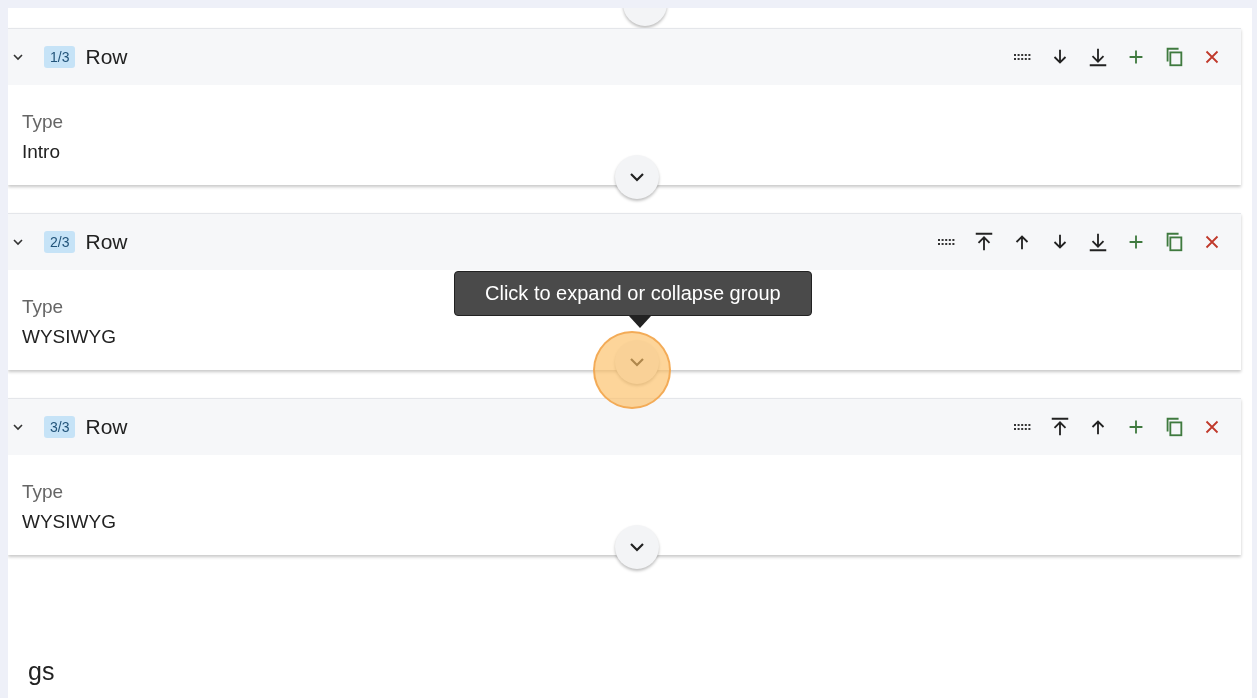  What do you see at coordinates (41, 152) in the screenshot?
I see `field-value: Intro` at bounding box center [41, 152].